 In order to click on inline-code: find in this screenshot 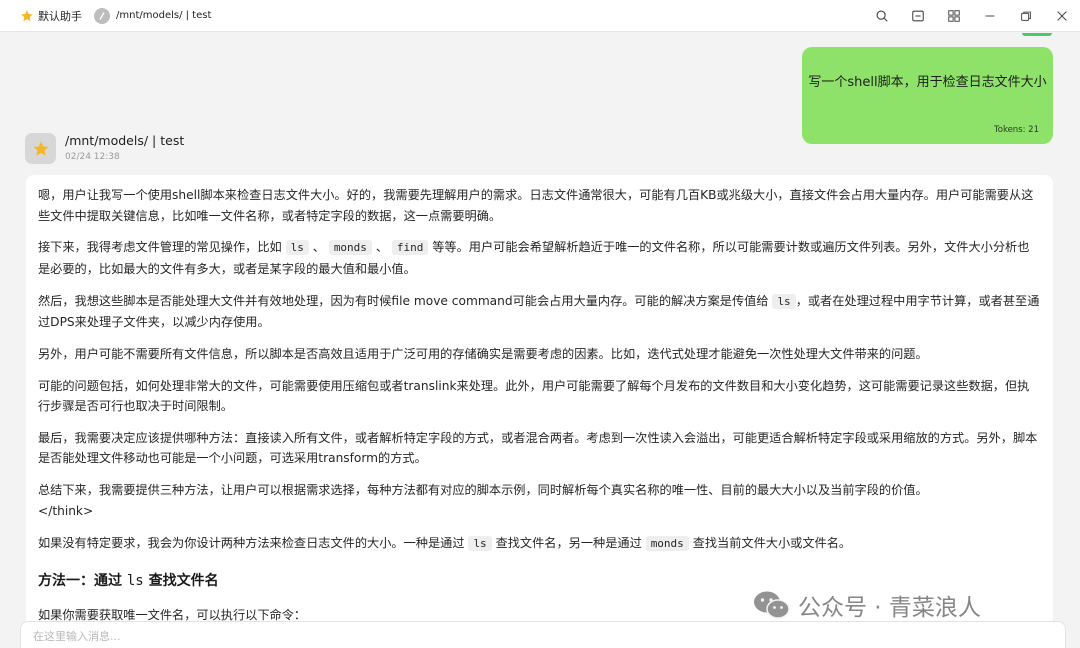, I will do `click(410, 248)`.